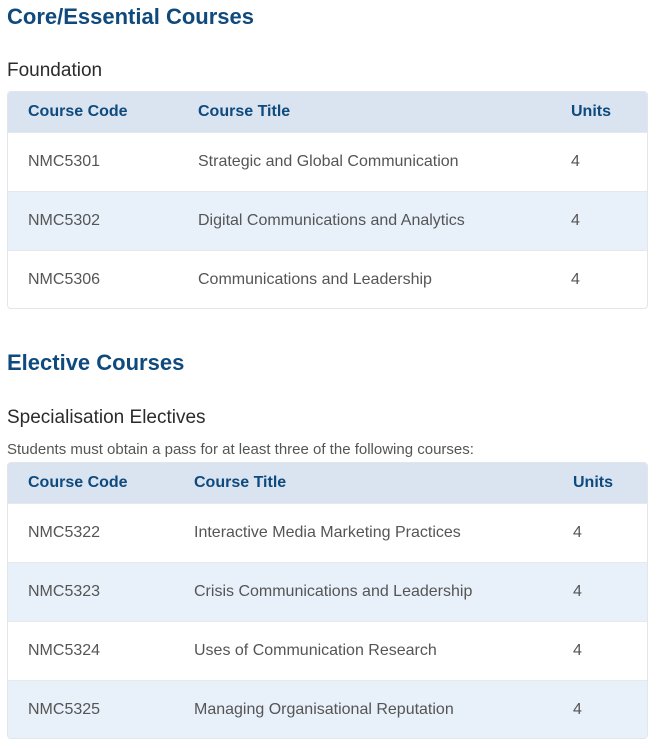  What do you see at coordinates (315, 650) in the screenshot?
I see `course-title-cell: Uses of Communication Research` at bounding box center [315, 650].